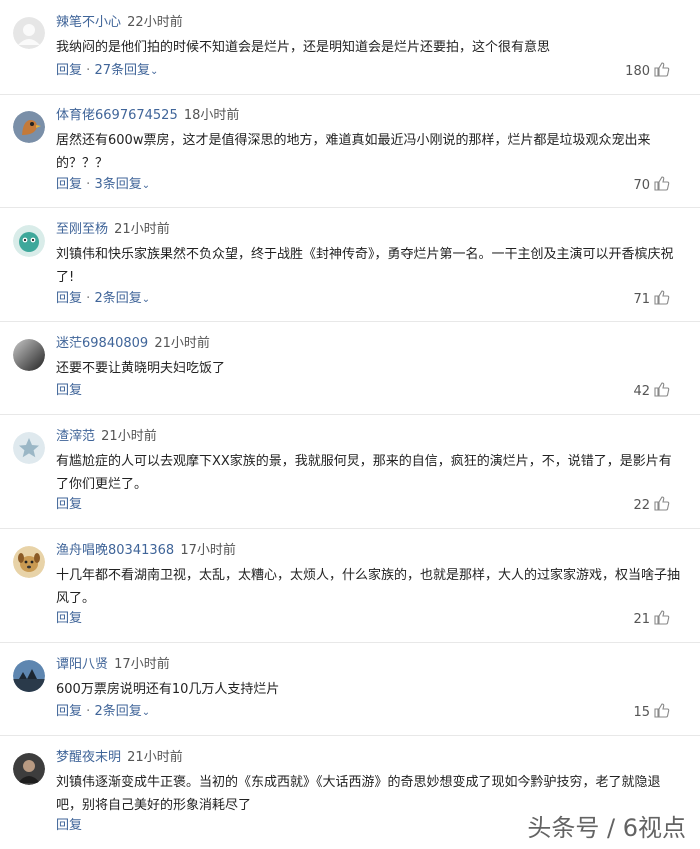  I want to click on username: 至刚至杨, so click(82, 229).